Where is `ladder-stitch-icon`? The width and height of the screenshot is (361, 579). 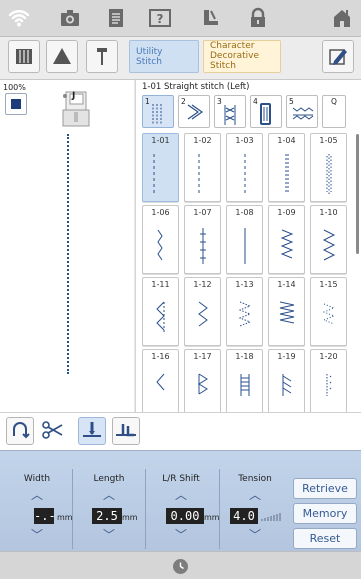 ladder-stitch-icon is located at coordinates (245, 385).